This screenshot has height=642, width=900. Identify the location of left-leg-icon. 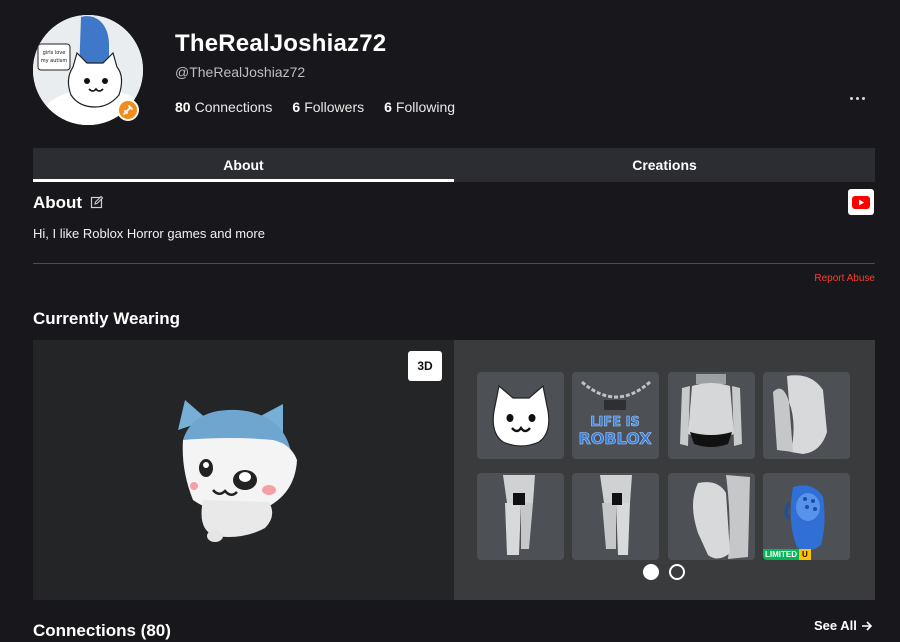
(519, 515).